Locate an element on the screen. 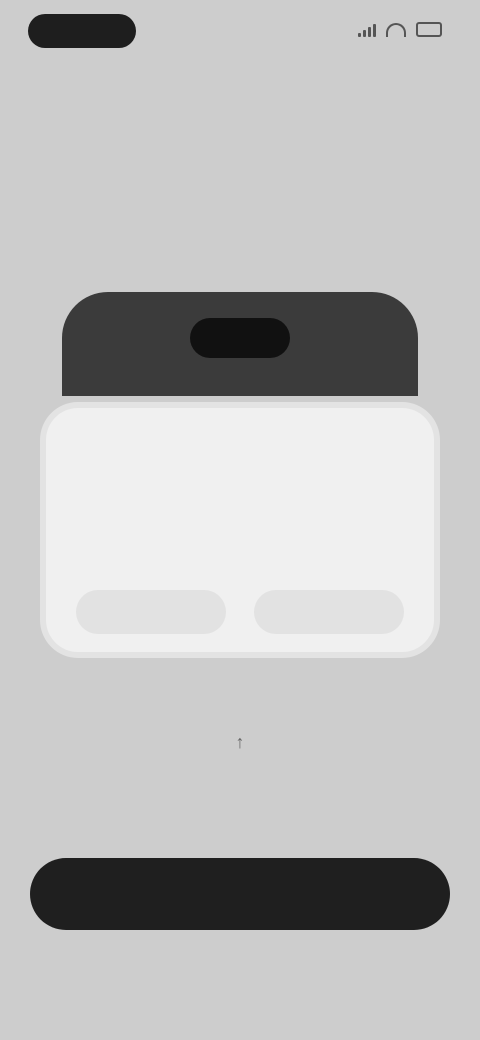 The width and height of the screenshot is (480, 1040). dialog-primary-button is located at coordinates (329, 612).